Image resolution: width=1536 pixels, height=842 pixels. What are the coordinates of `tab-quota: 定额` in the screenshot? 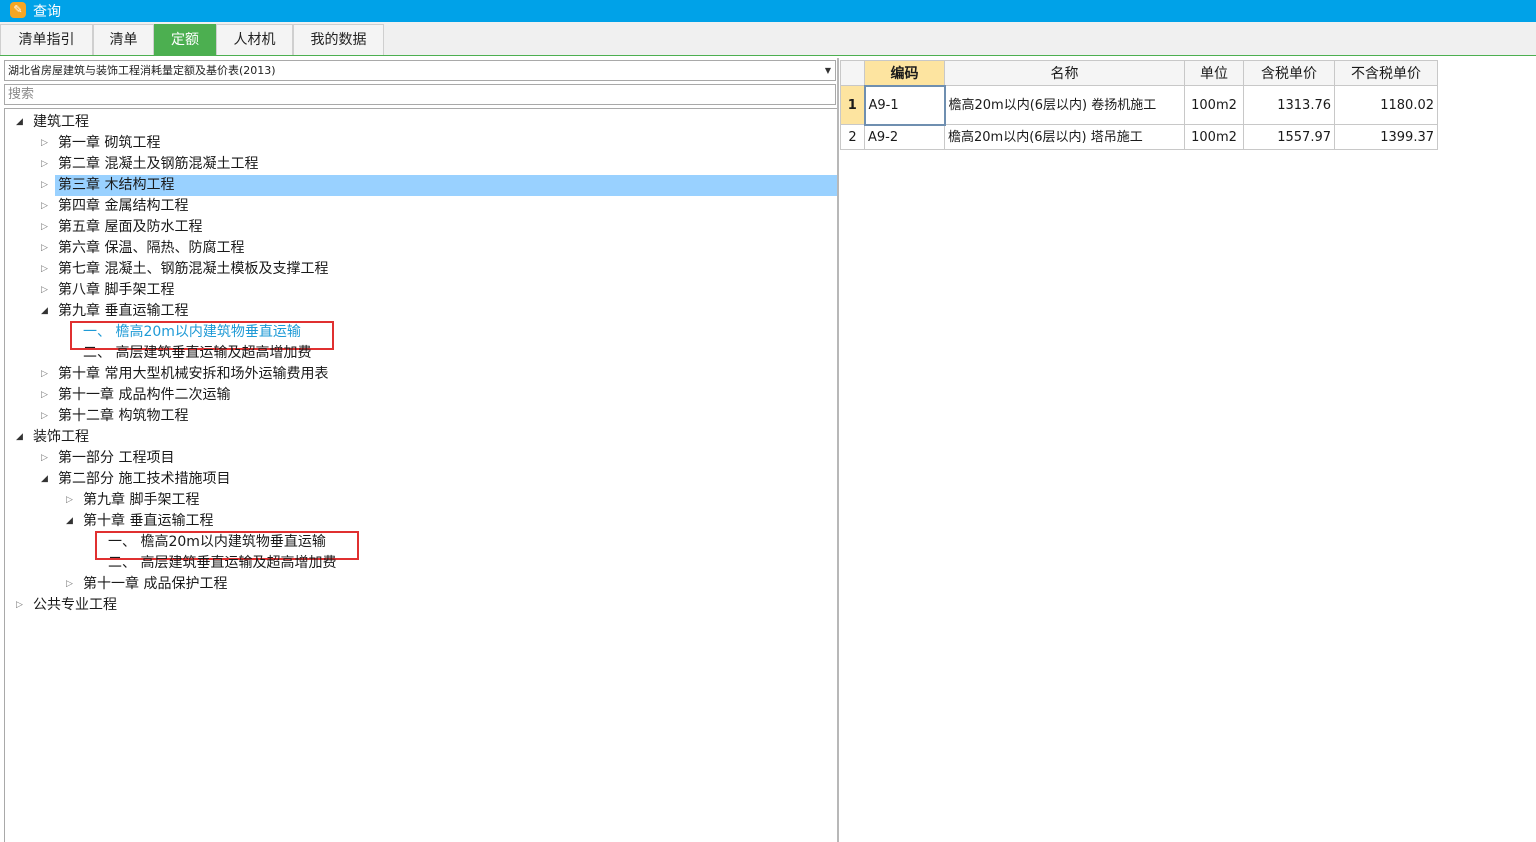 It's located at (185, 39).